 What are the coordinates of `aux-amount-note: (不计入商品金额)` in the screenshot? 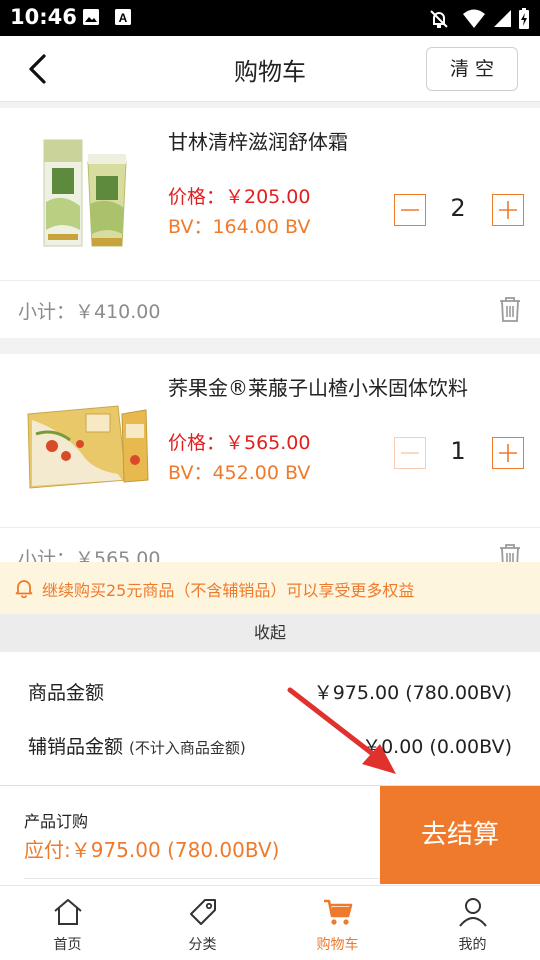 It's located at (187, 748).